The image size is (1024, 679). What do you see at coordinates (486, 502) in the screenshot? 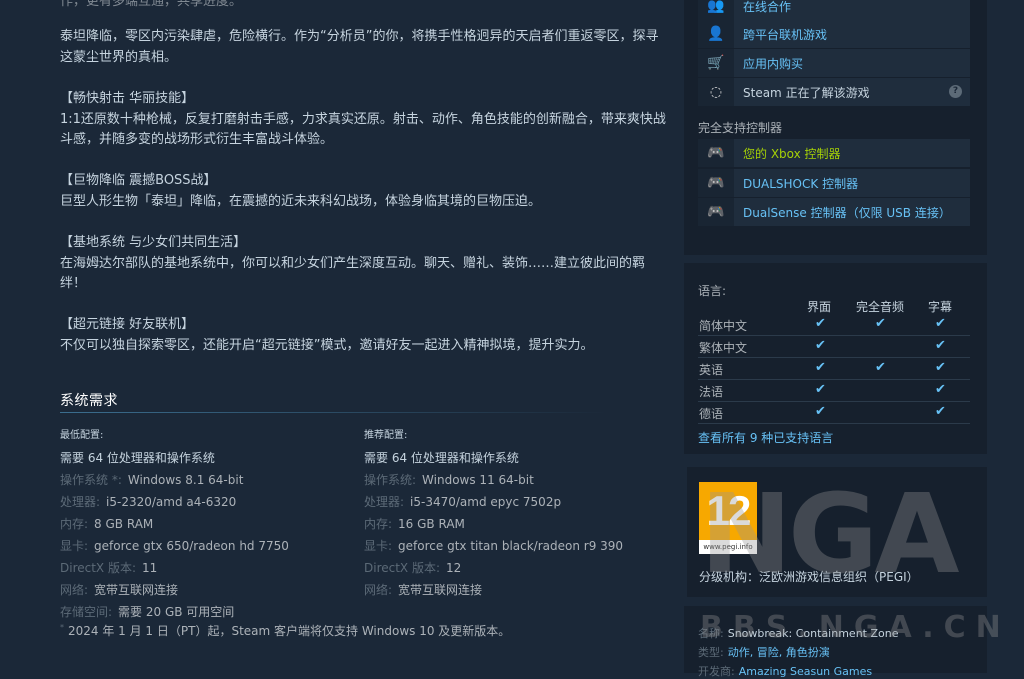
I see `sysreq-value: i5-3470/amd epyc 7502p` at bounding box center [486, 502].